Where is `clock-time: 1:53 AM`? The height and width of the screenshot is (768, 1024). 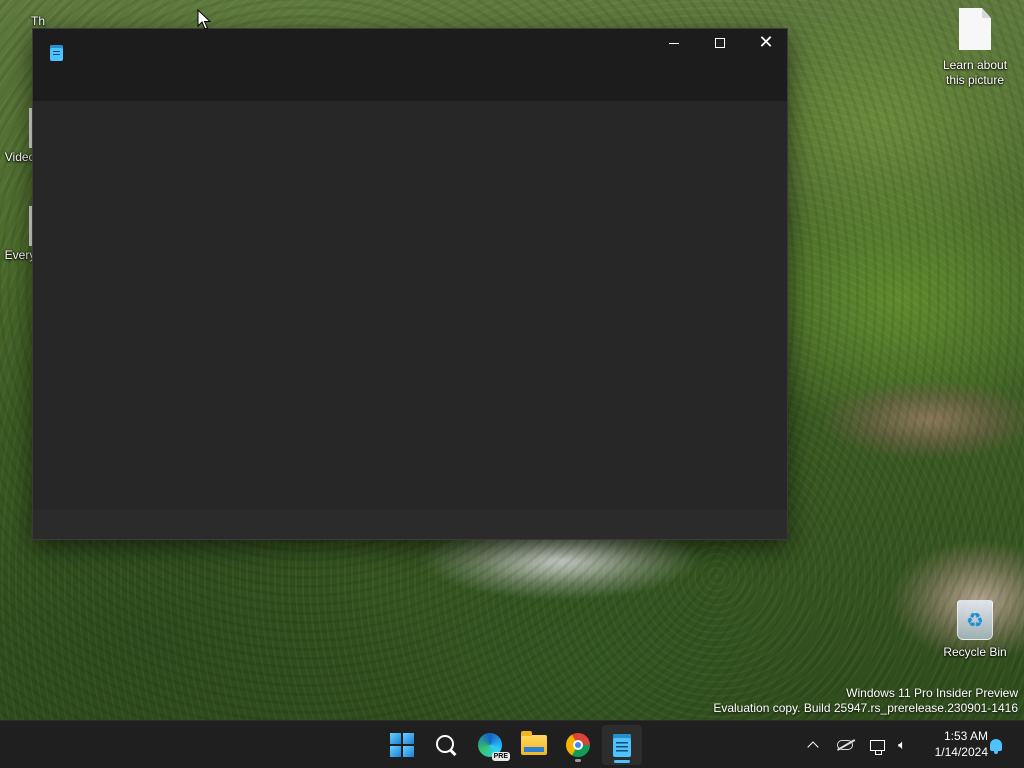 clock-time: 1:53 AM is located at coordinates (965, 736).